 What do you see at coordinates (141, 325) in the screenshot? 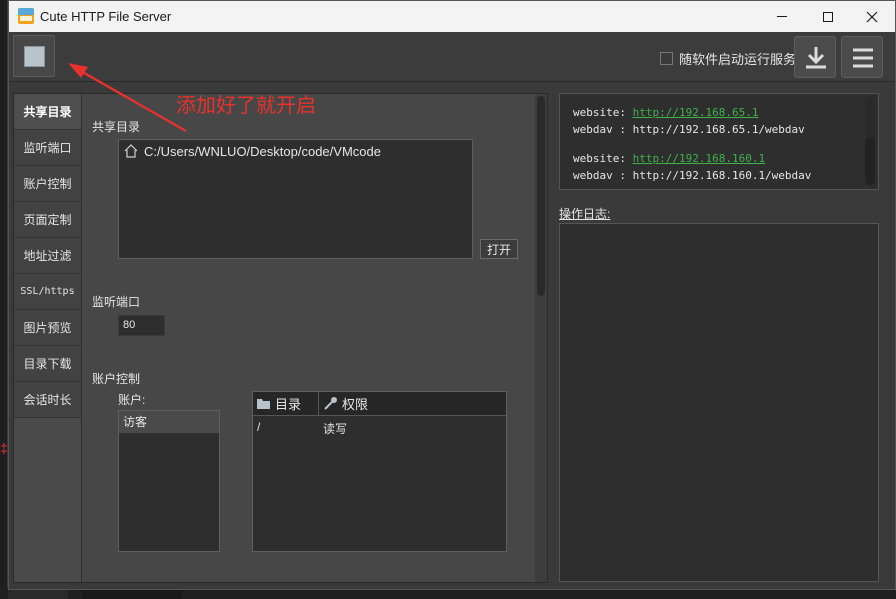
I see `port-input: 80` at bounding box center [141, 325].